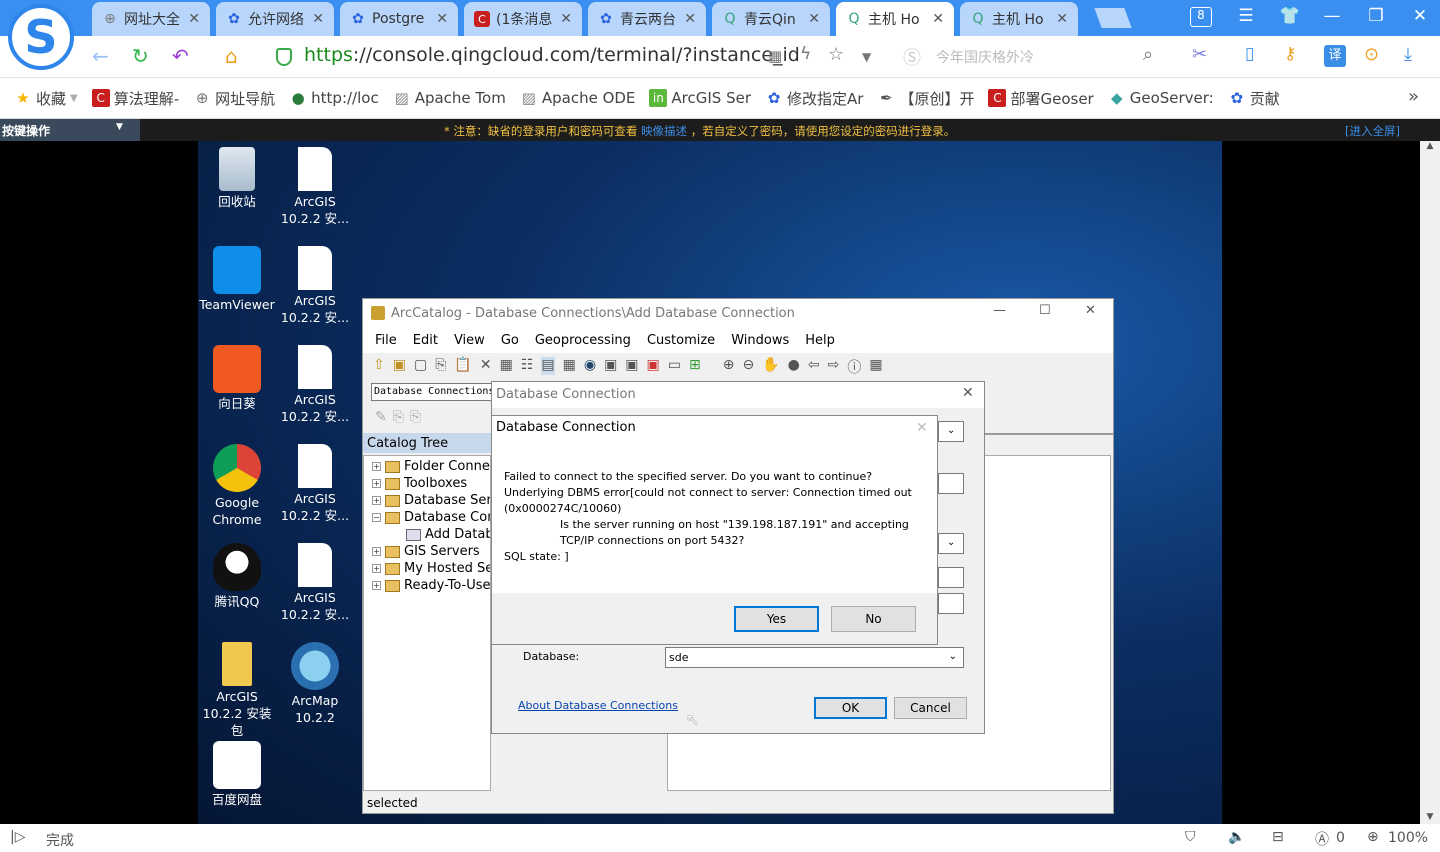 This screenshot has height=852, width=1440. What do you see at coordinates (427, 551) in the screenshot?
I see `catalog-tree-item: + GIS Servers` at bounding box center [427, 551].